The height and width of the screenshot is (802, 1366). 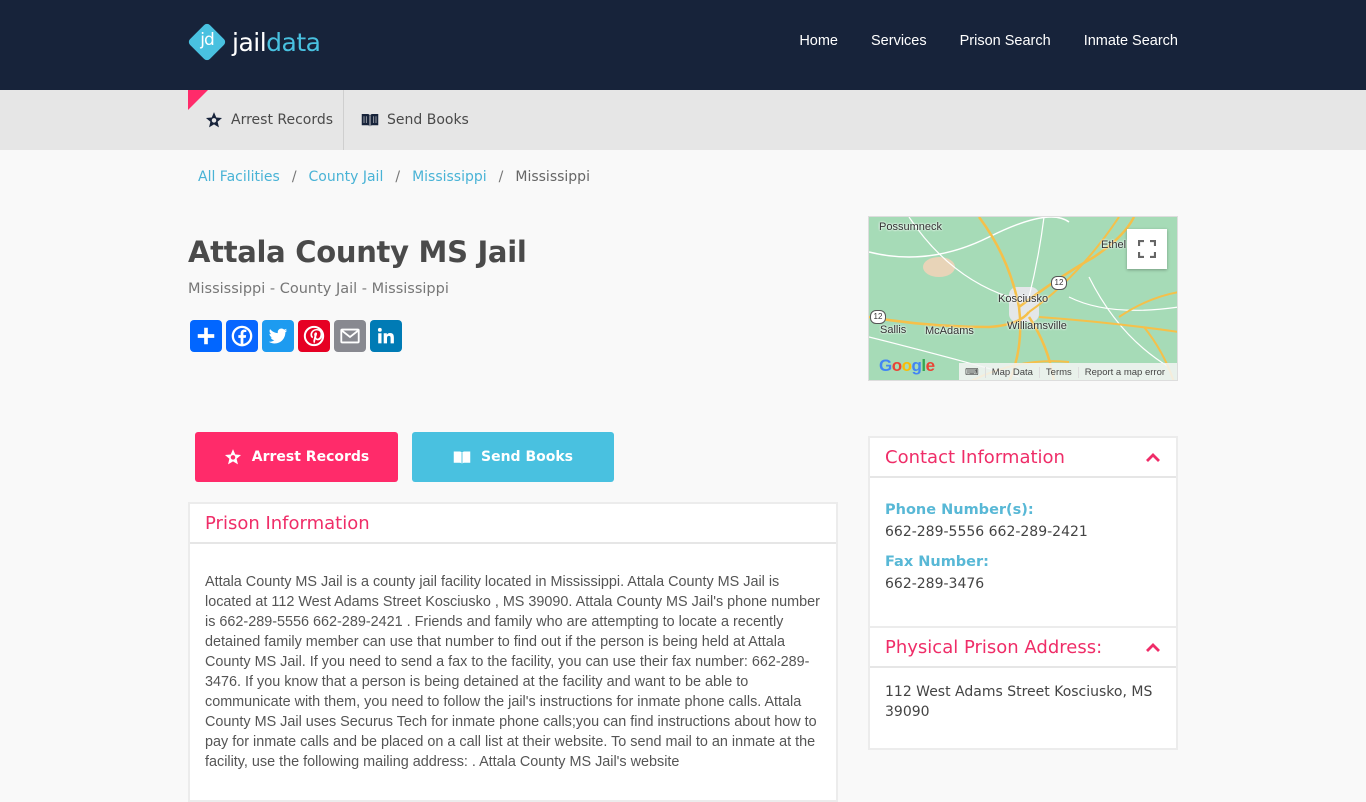 I want to click on panel-title: Physical Prison Address:, so click(x=994, y=647).